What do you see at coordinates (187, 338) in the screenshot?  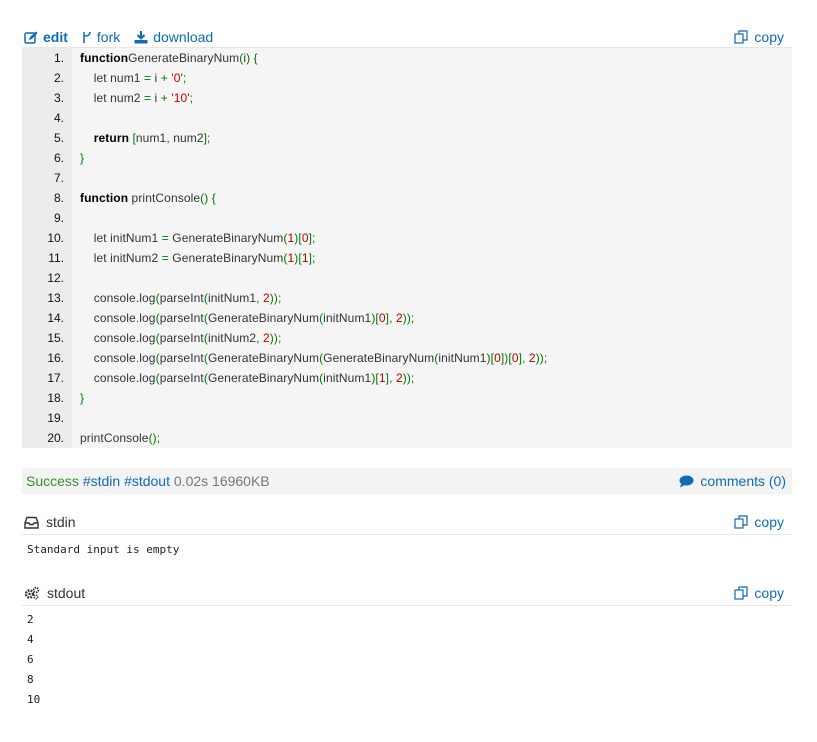 I see `line-code: console.log(parseInt(initNum2, 2));` at bounding box center [187, 338].